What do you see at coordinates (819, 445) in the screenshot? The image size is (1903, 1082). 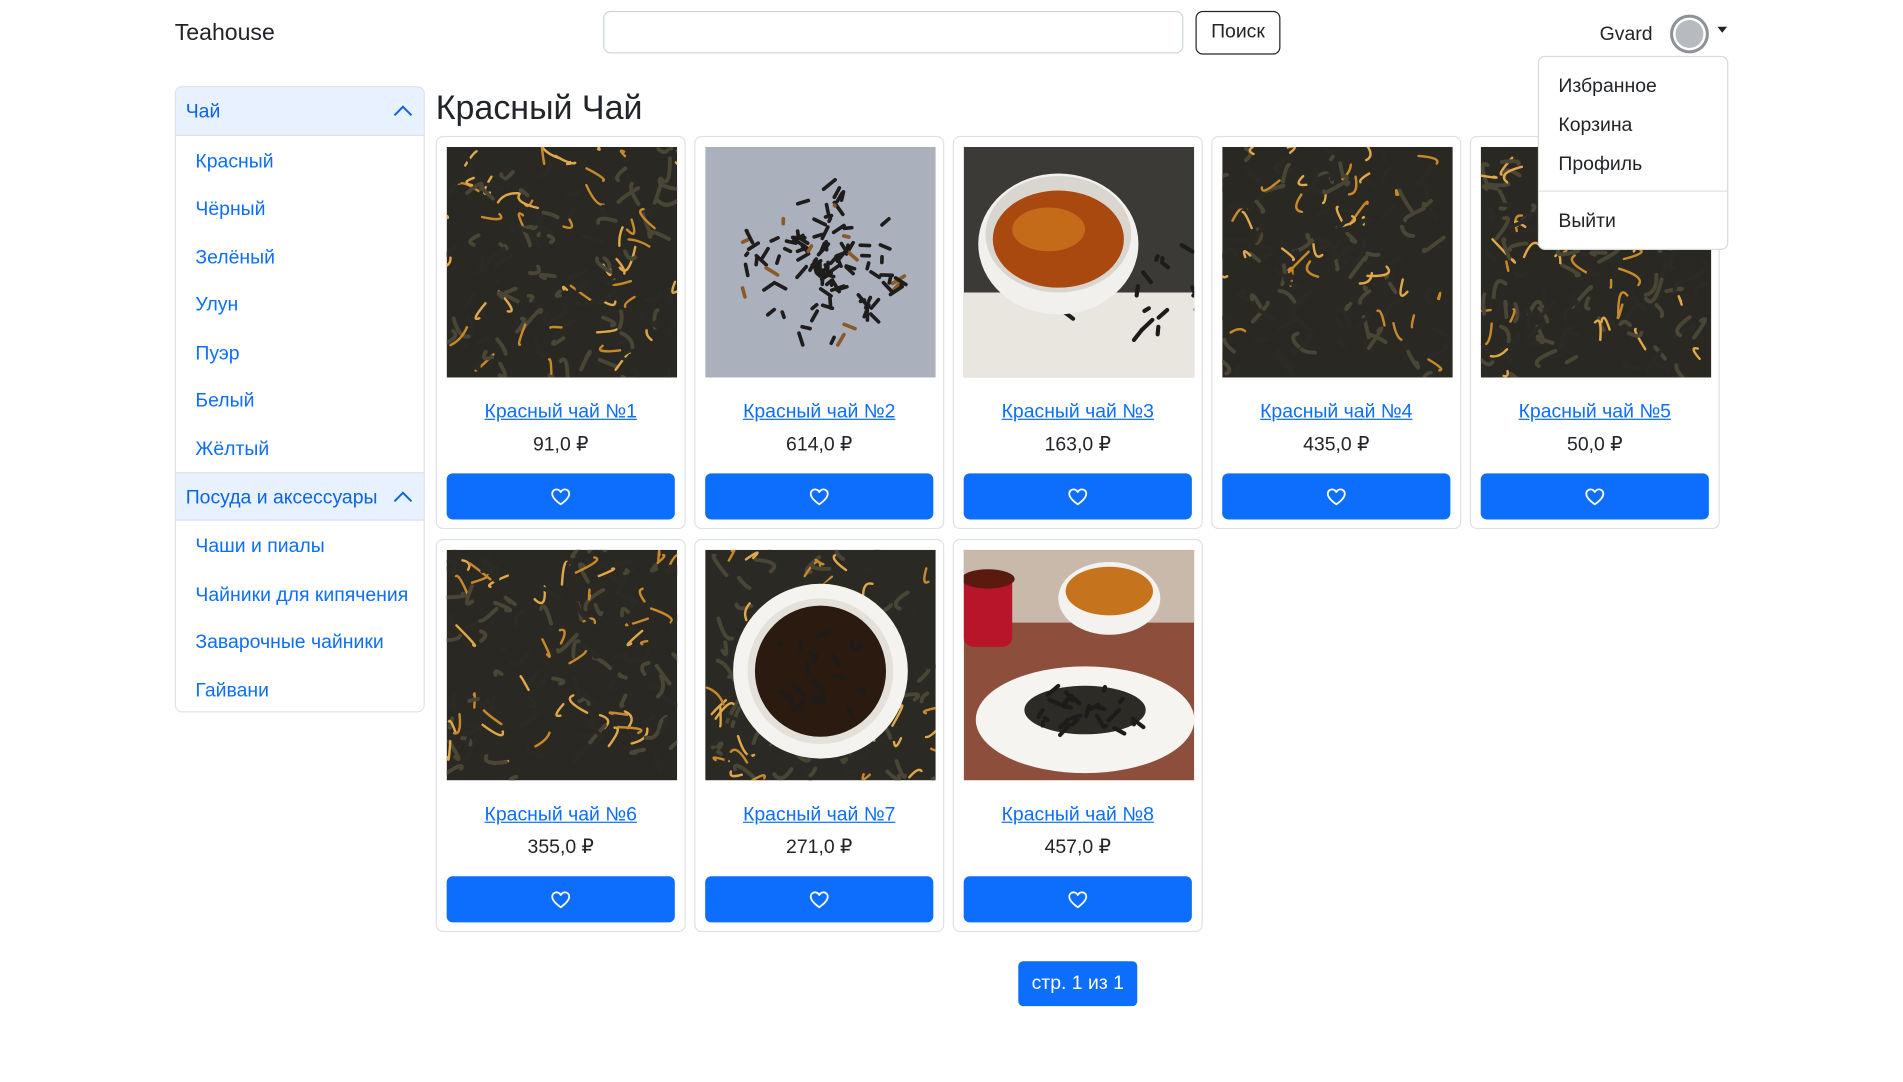 I see `product-price: 614,0 ₽` at bounding box center [819, 445].